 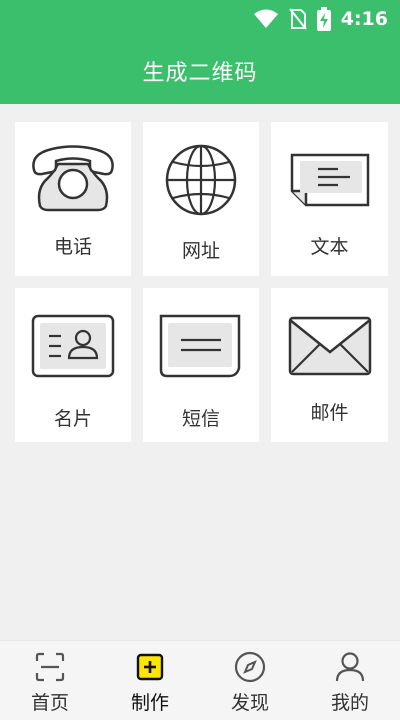 I want to click on envelope-icon, so click(x=329, y=346).